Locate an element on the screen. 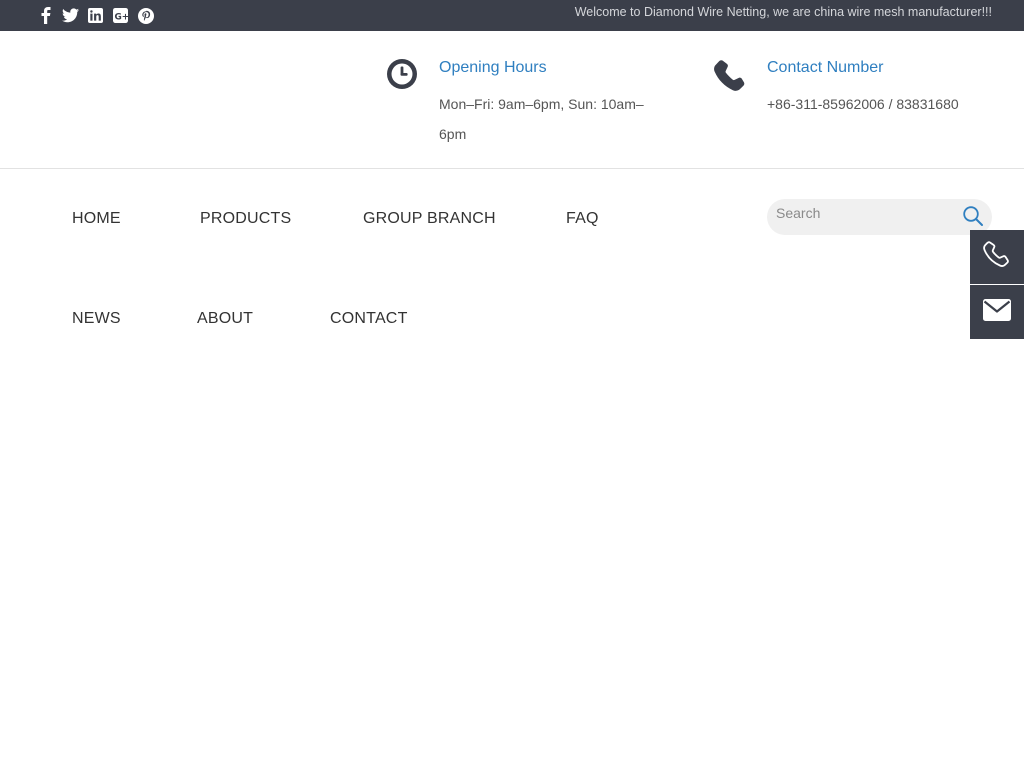 This screenshot has width=1024, height=768. linkedin-icon is located at coordinates (95, 15).